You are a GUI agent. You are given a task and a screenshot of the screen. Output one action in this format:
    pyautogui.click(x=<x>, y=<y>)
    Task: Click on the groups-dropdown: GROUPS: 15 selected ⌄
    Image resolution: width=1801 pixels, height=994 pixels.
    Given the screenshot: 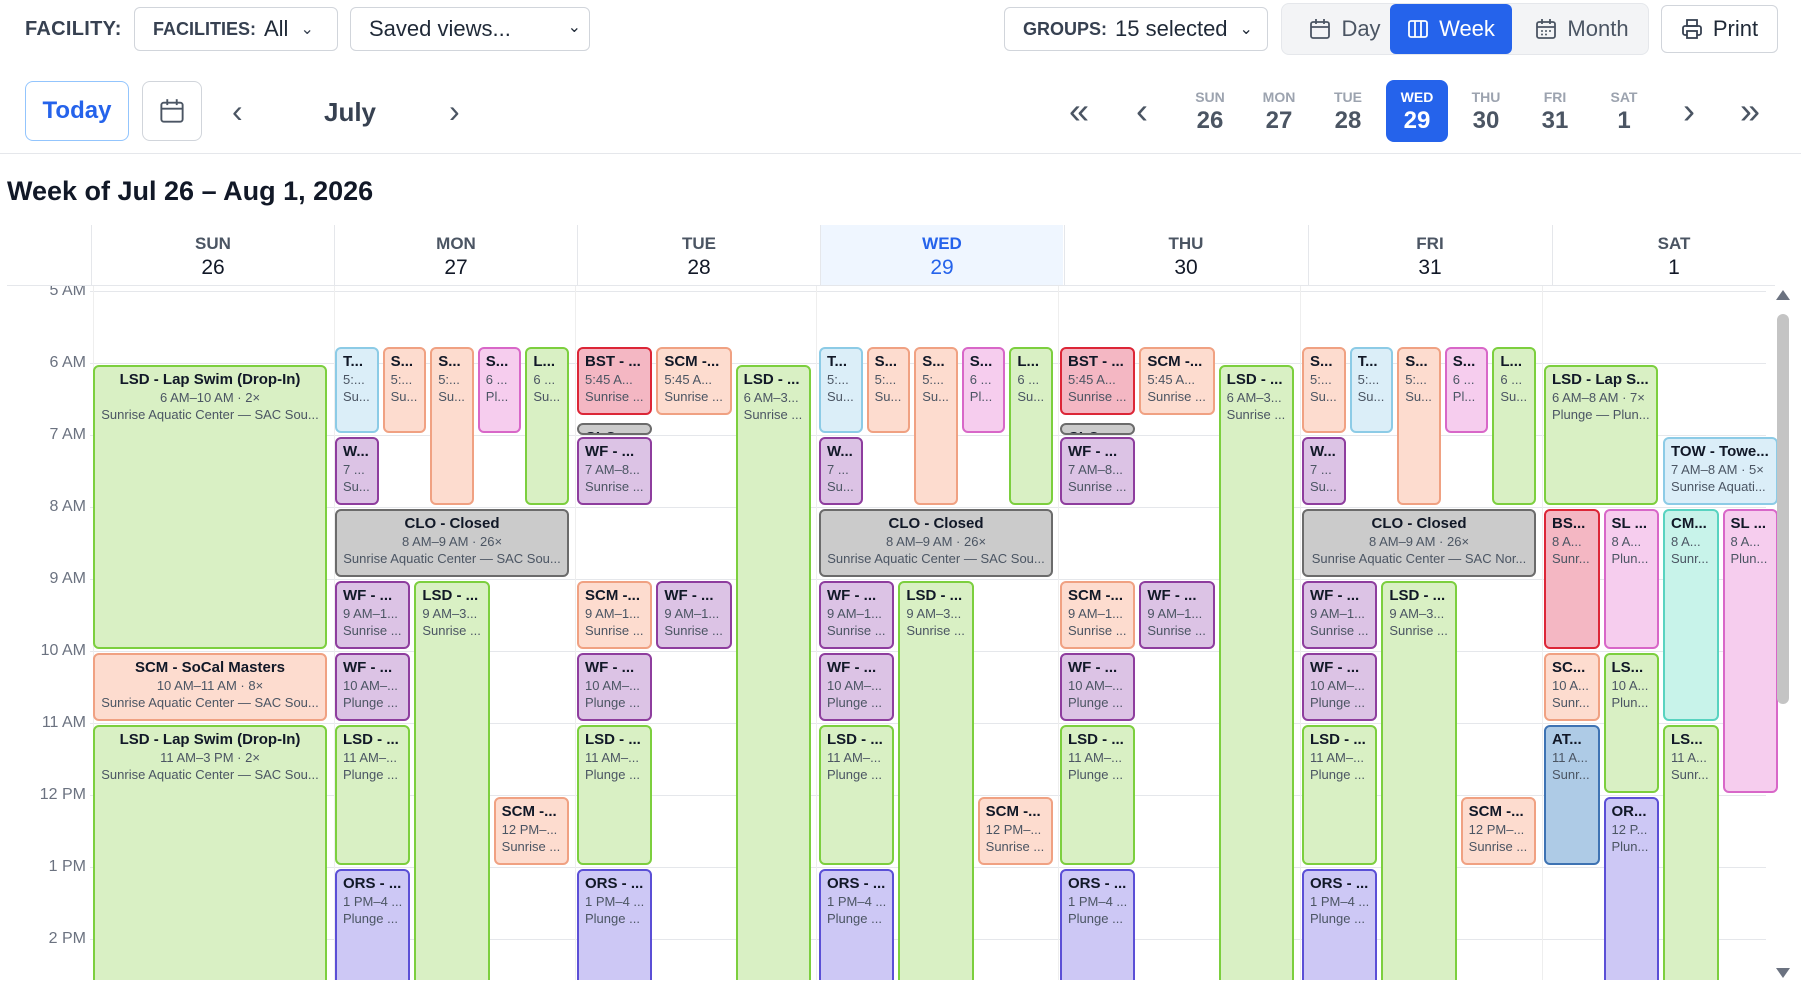 What is the action you would take?
    pyautogui.click(x=1136, y=29)
    